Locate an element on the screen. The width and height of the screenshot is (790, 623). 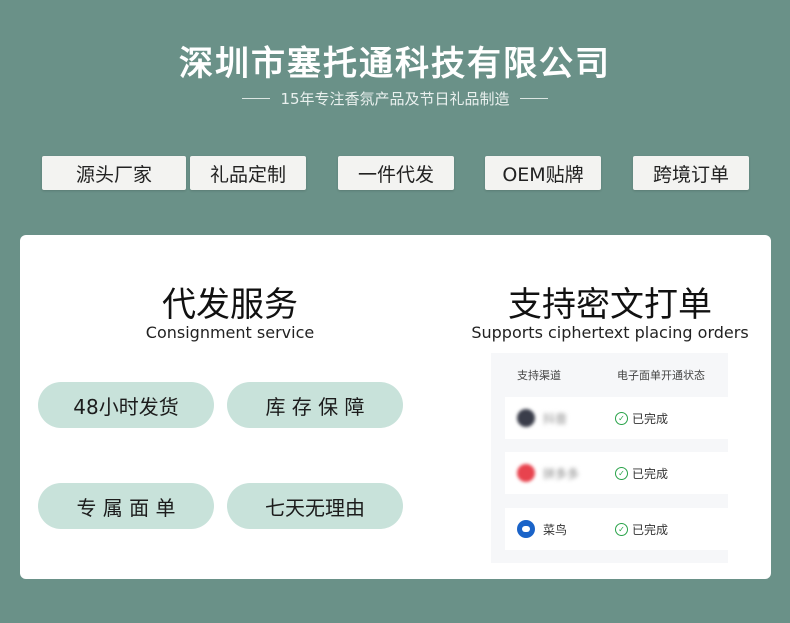
right-subtitle: Supports ciphertext placing orders is located at coordinates (610, 332).